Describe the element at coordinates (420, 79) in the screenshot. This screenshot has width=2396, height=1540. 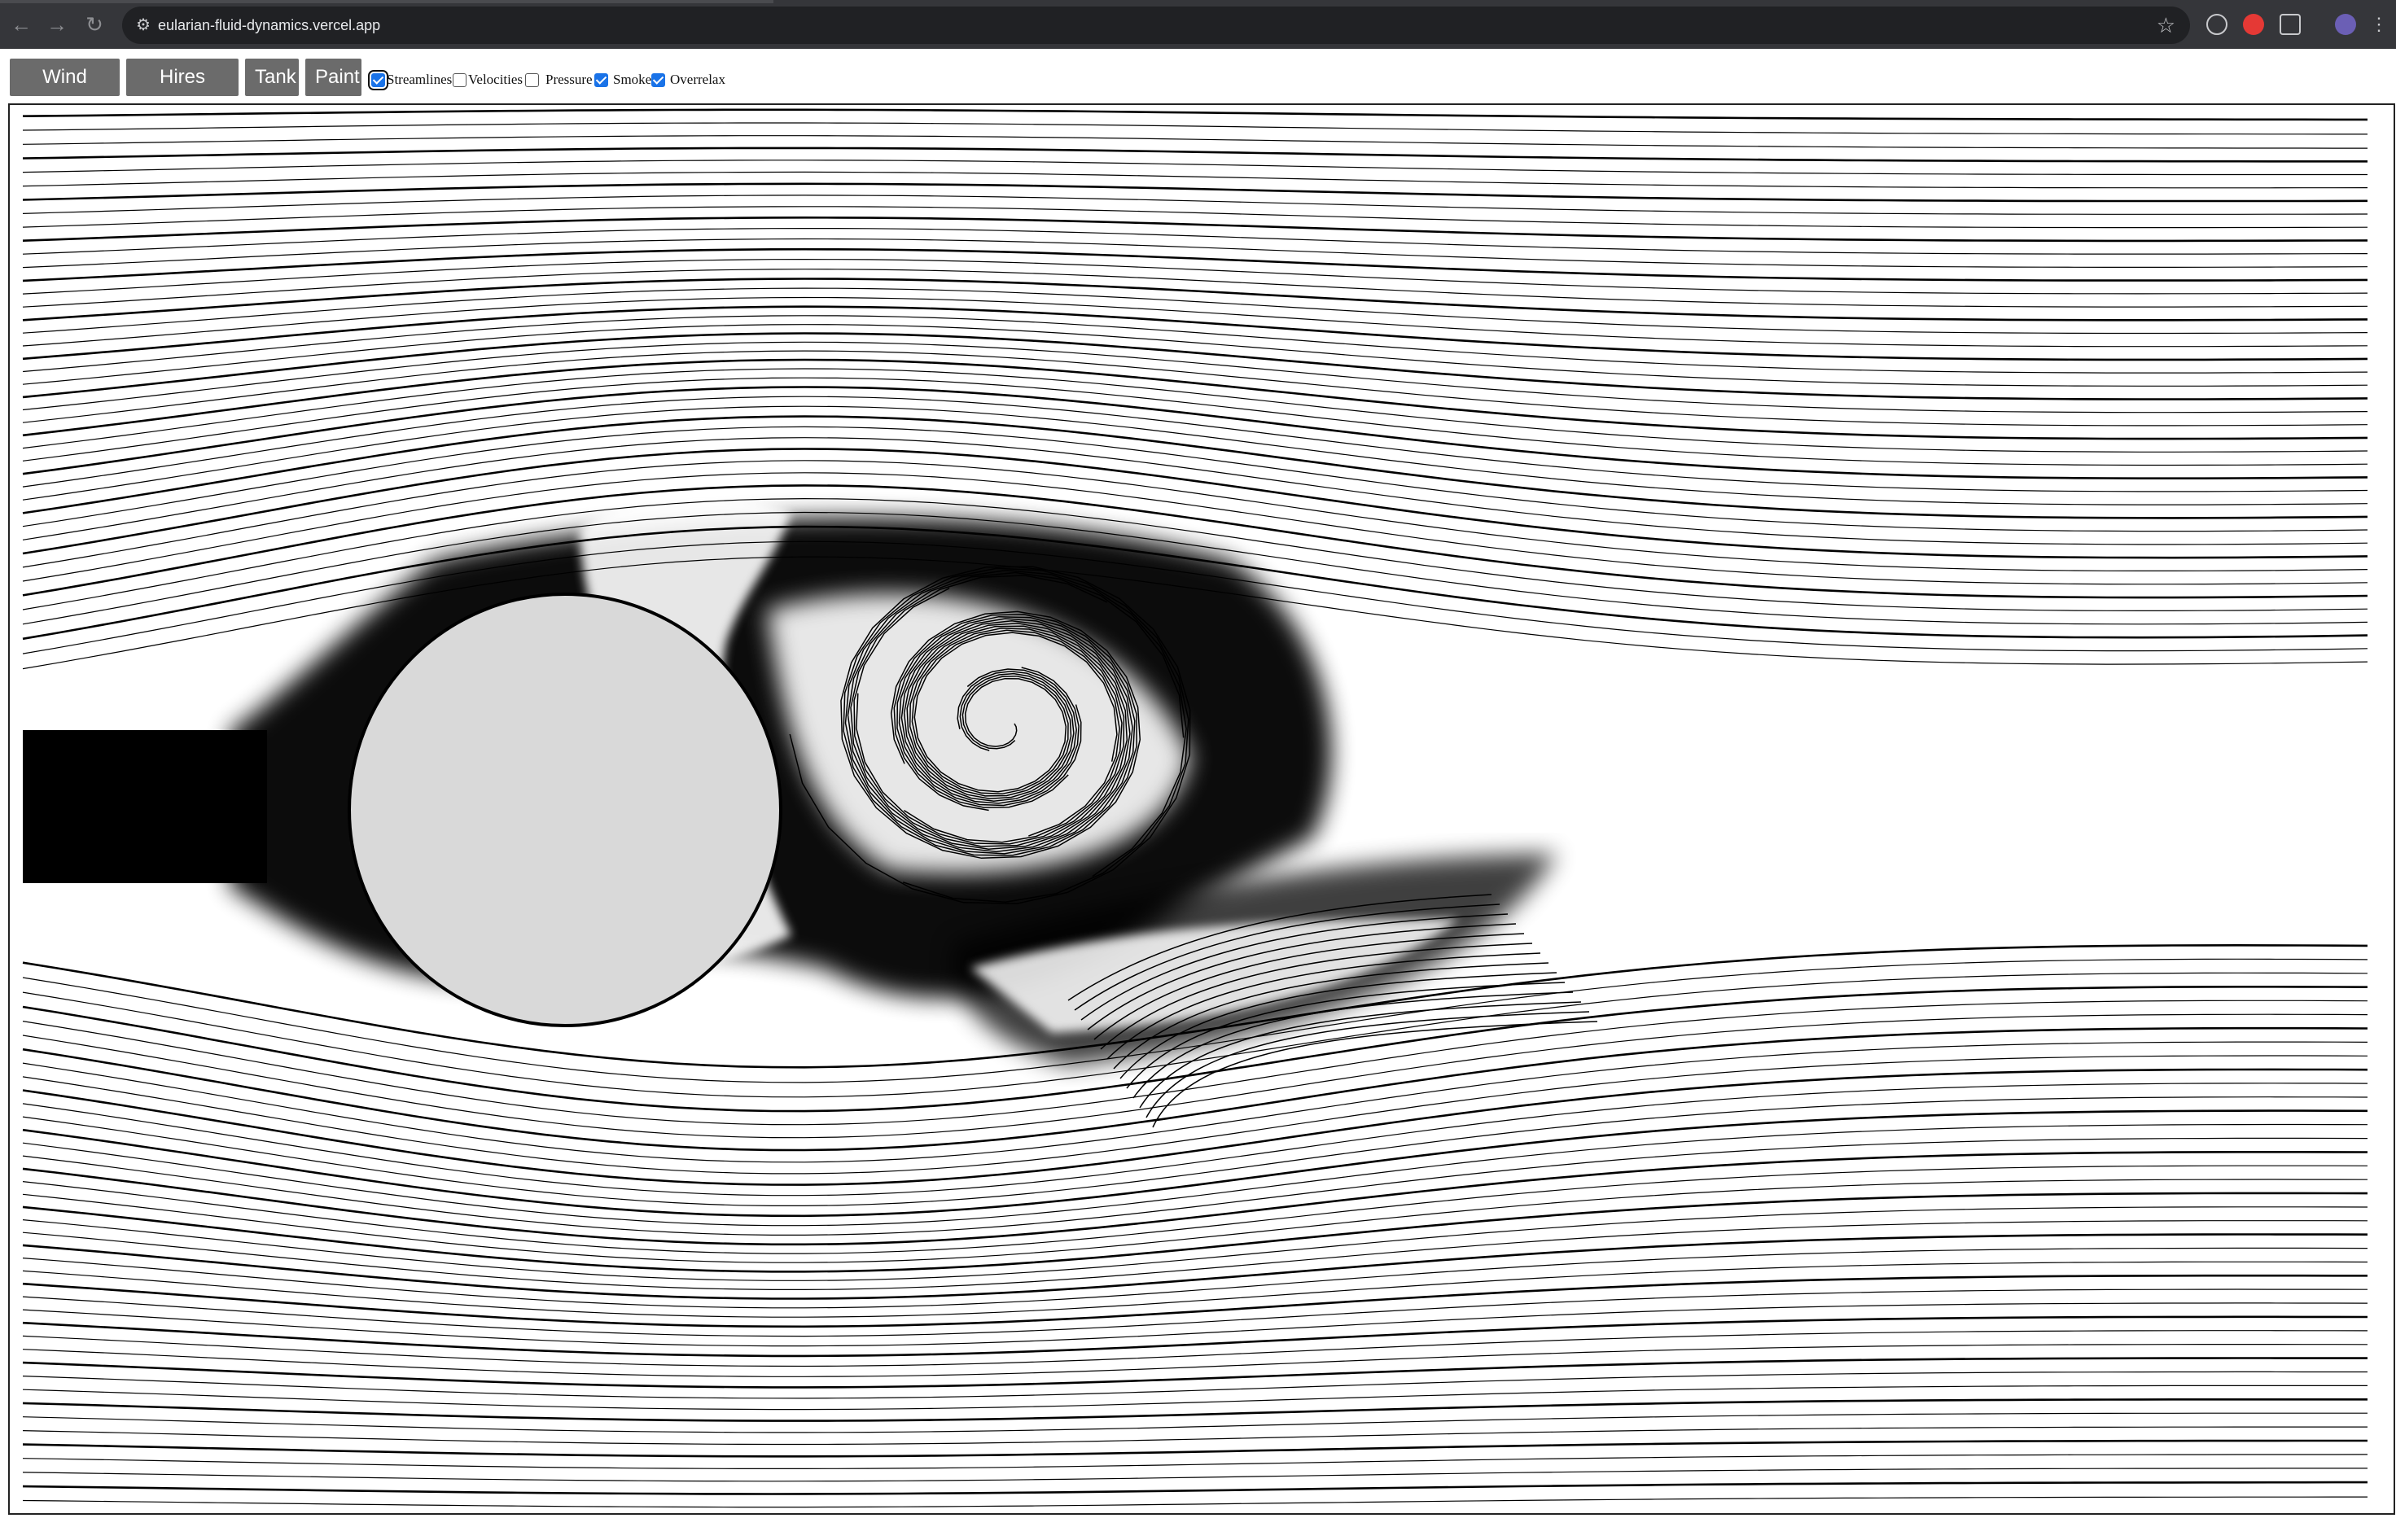
I see `streamlines-label: Streamlines` at that location.